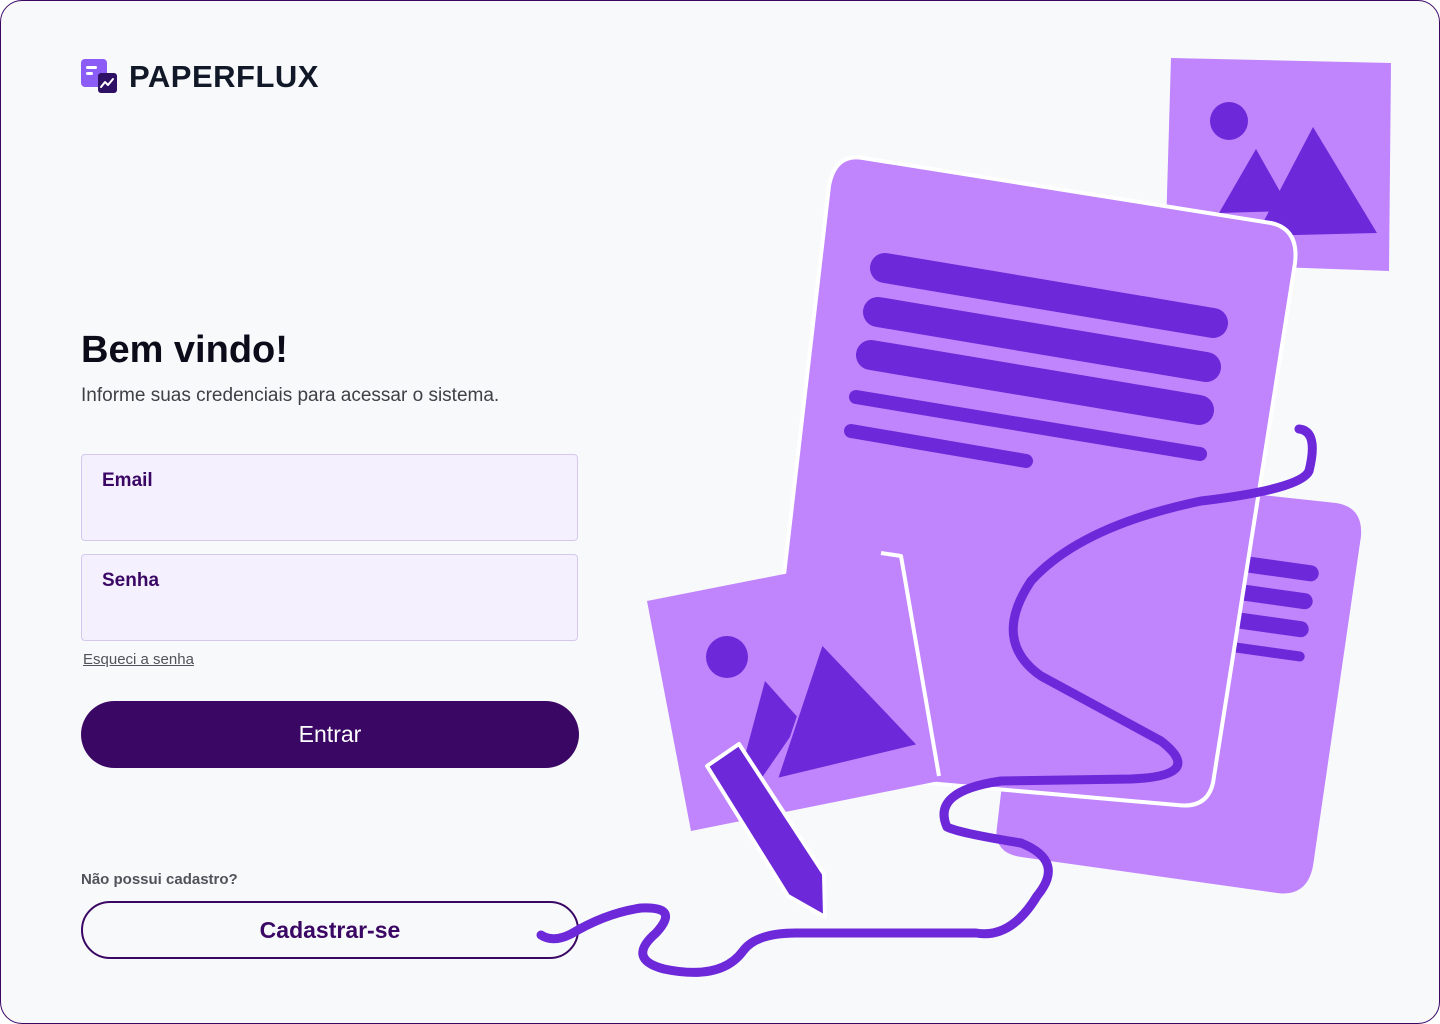 The width and height of the screenshot is (1440, 1024). Describe the element at coordinates (224, 76) in the screenshot. I see `brand-name: PAPERFLUX` at that location.